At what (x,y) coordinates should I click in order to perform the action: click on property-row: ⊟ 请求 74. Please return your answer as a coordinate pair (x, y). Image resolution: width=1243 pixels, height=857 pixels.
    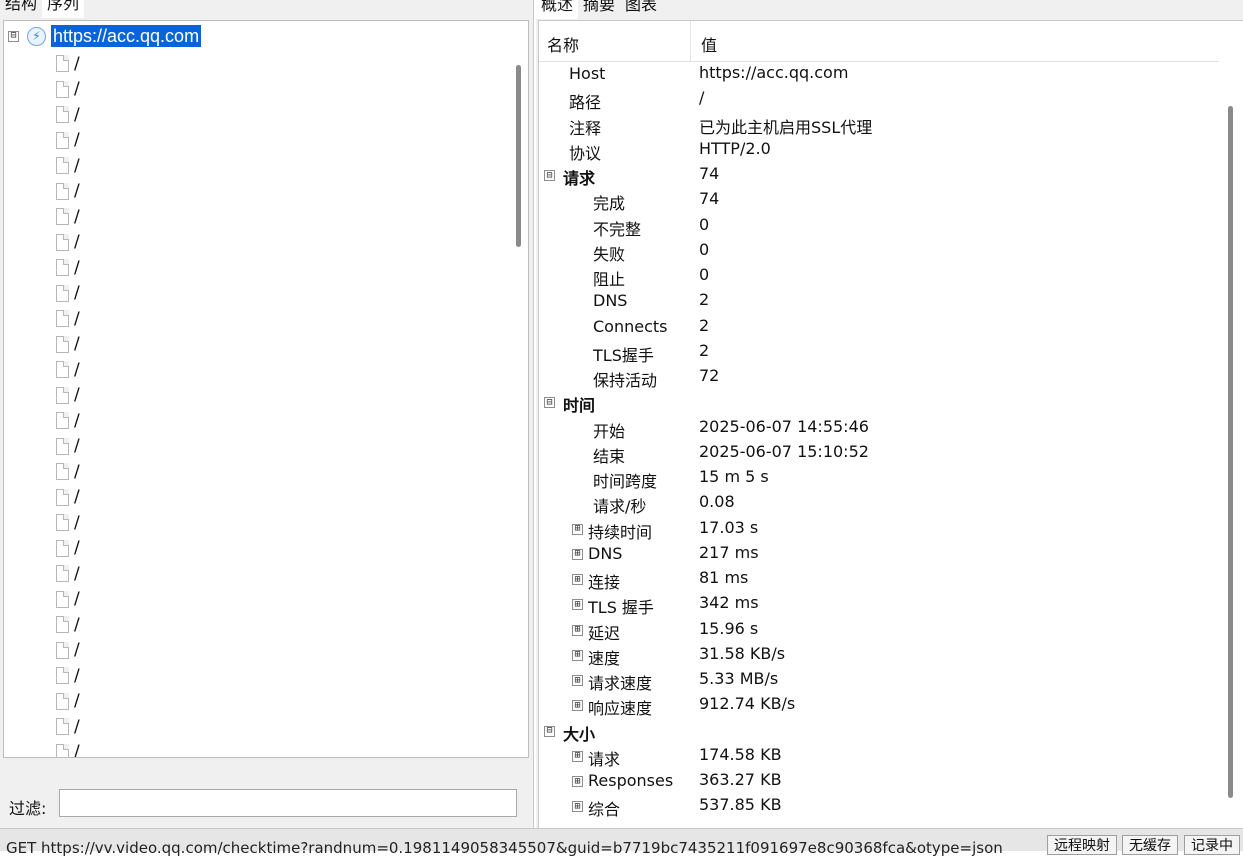
    Looking at the image, I should click on (879, 176).